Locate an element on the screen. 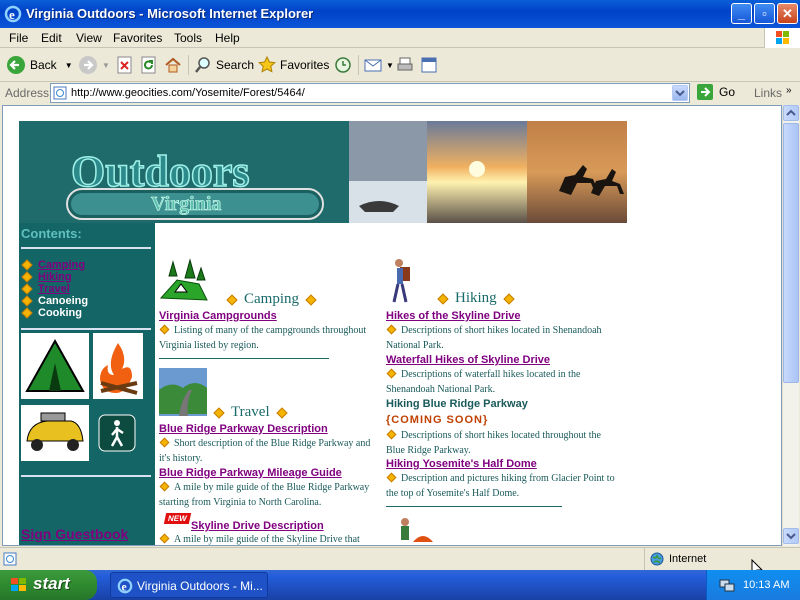 This screenshot has height=600, width=800. windows-flag-icon is located at coordinates (782, 38).